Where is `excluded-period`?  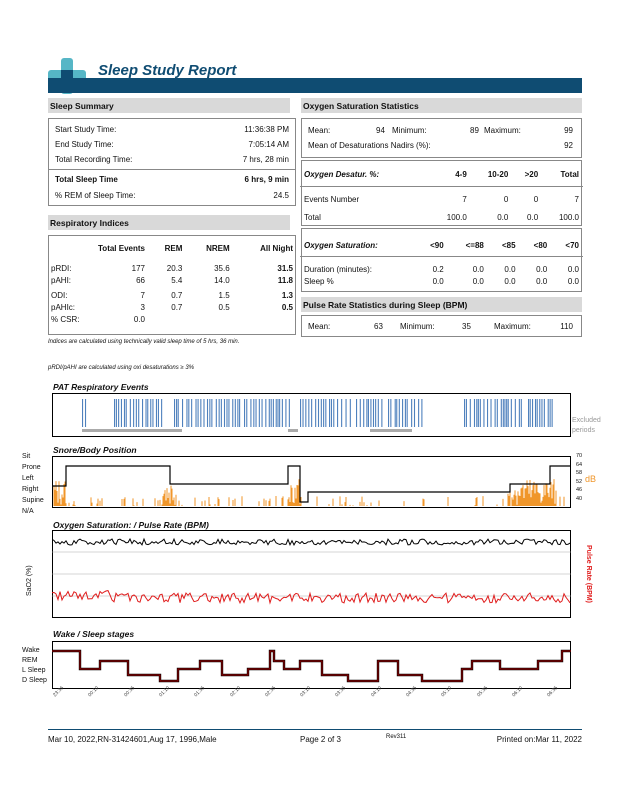 excluded-period is located at coordinates (132, 430).